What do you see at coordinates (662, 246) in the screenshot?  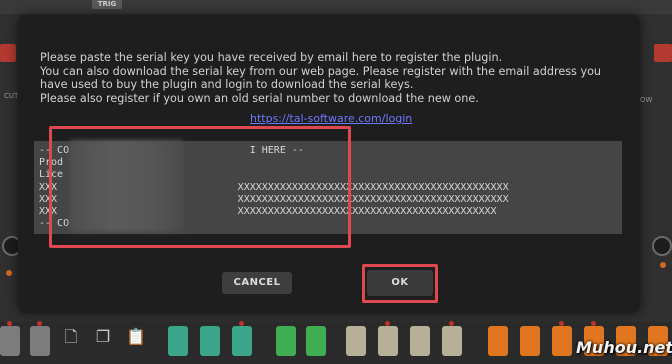 I see `knob-right` at bounding box center [662, 246].